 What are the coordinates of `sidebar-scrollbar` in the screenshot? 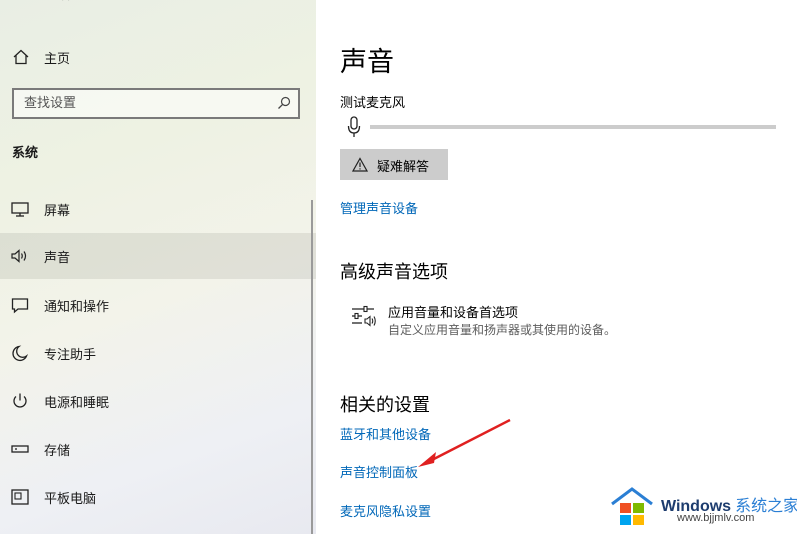 It's located at (312, 367).